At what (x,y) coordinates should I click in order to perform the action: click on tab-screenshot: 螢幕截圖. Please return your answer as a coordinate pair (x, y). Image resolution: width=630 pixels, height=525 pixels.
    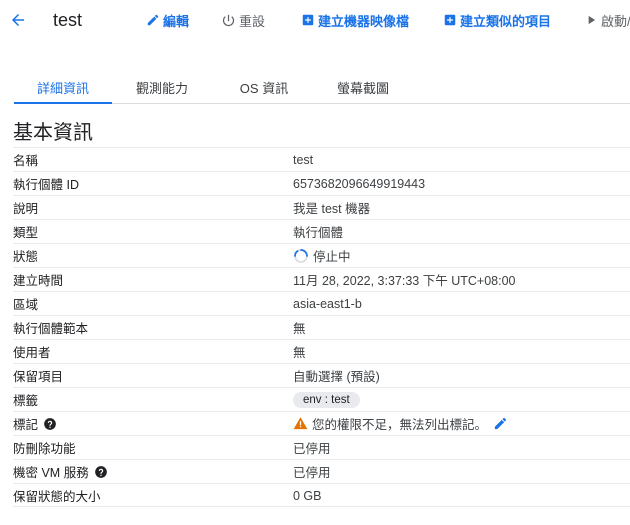
    Looking at the image, I should click on (363, 88).